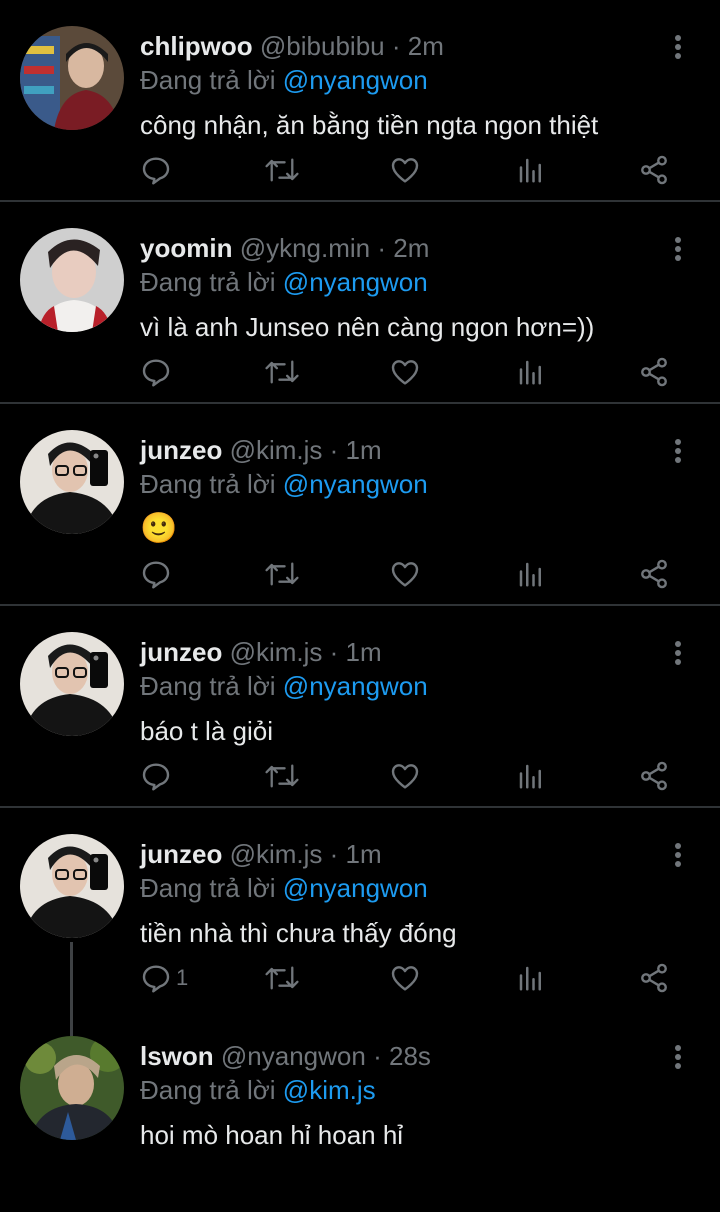 Image resolution: width=720 pixels, height=1212 pixels. I want to click on tweet-header: chlipwoo @bibubibu · 2m, so click(292, 46).